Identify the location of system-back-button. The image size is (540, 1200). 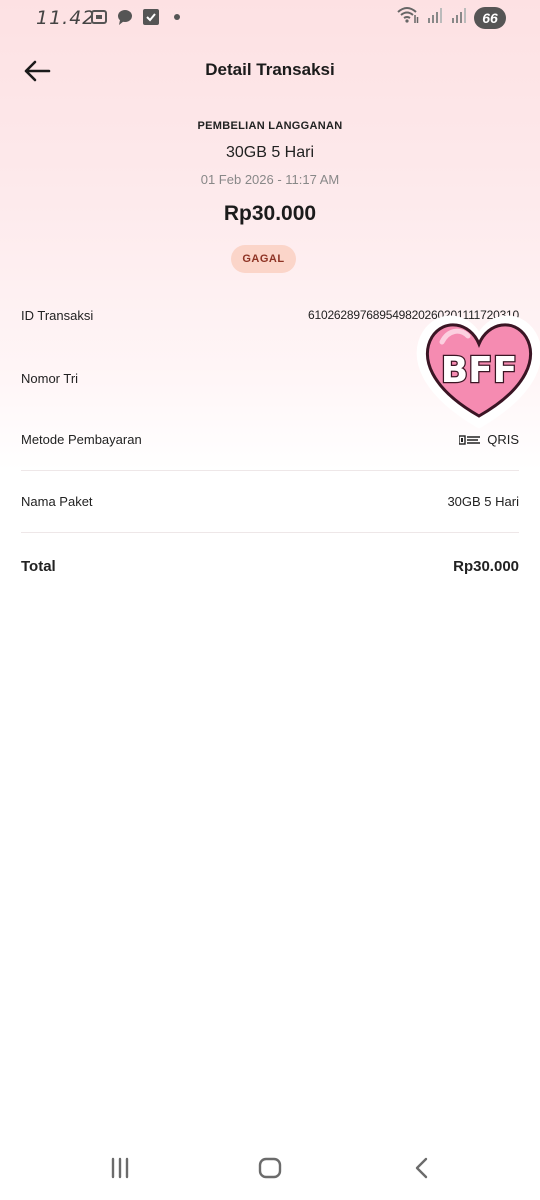
(422, 1168).